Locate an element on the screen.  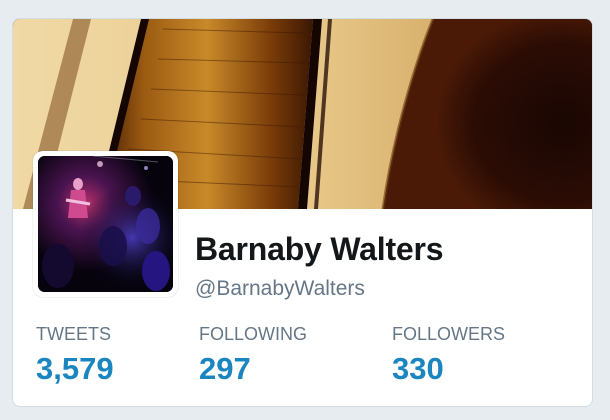
stat-followers-value: 330 is located at coordinates (418, 368).